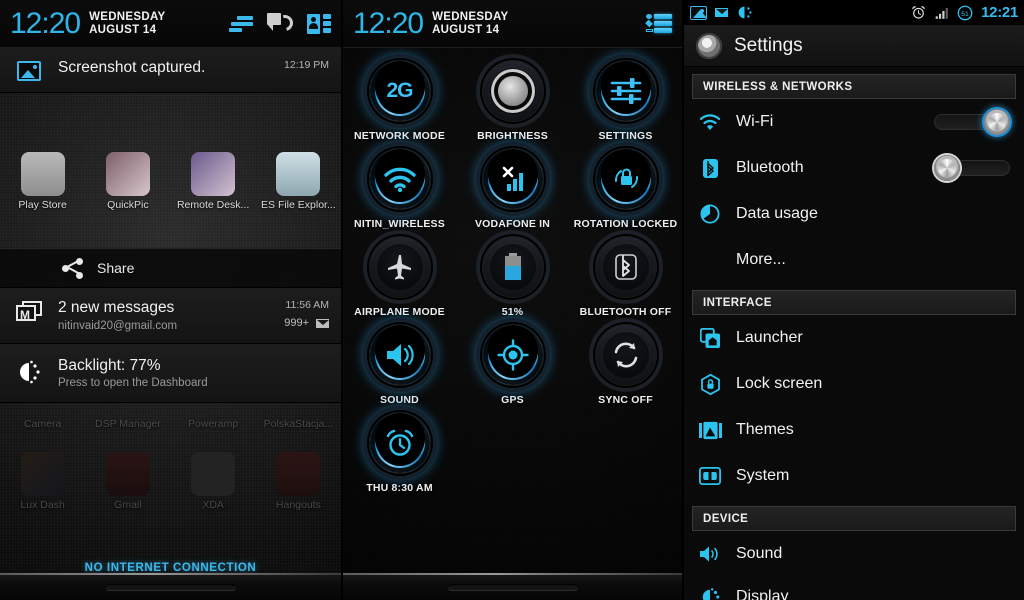 Image resolution: width=1024 pixels, height=600 pixels. I want to click on page-title: Settings, so click(768, 45).